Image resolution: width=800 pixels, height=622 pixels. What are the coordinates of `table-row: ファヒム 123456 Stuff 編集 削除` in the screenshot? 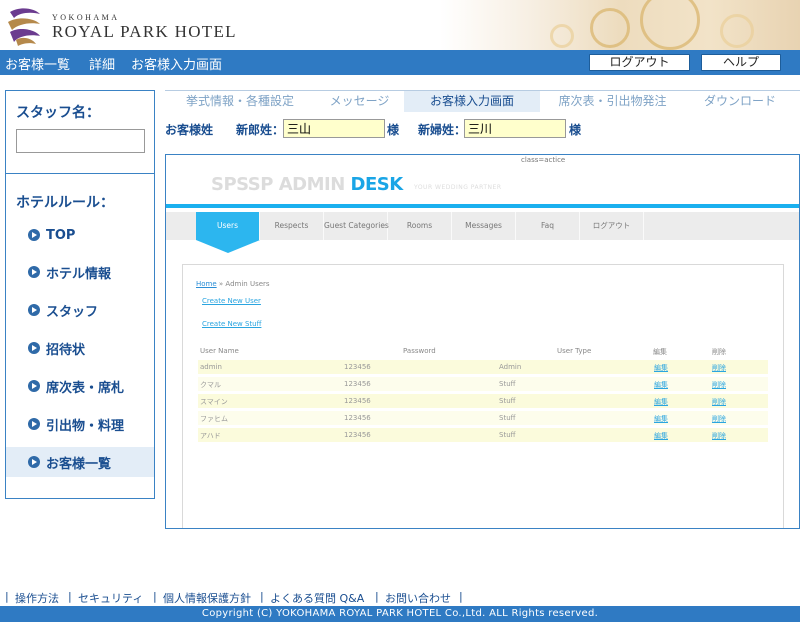 It's located at (483, 418).